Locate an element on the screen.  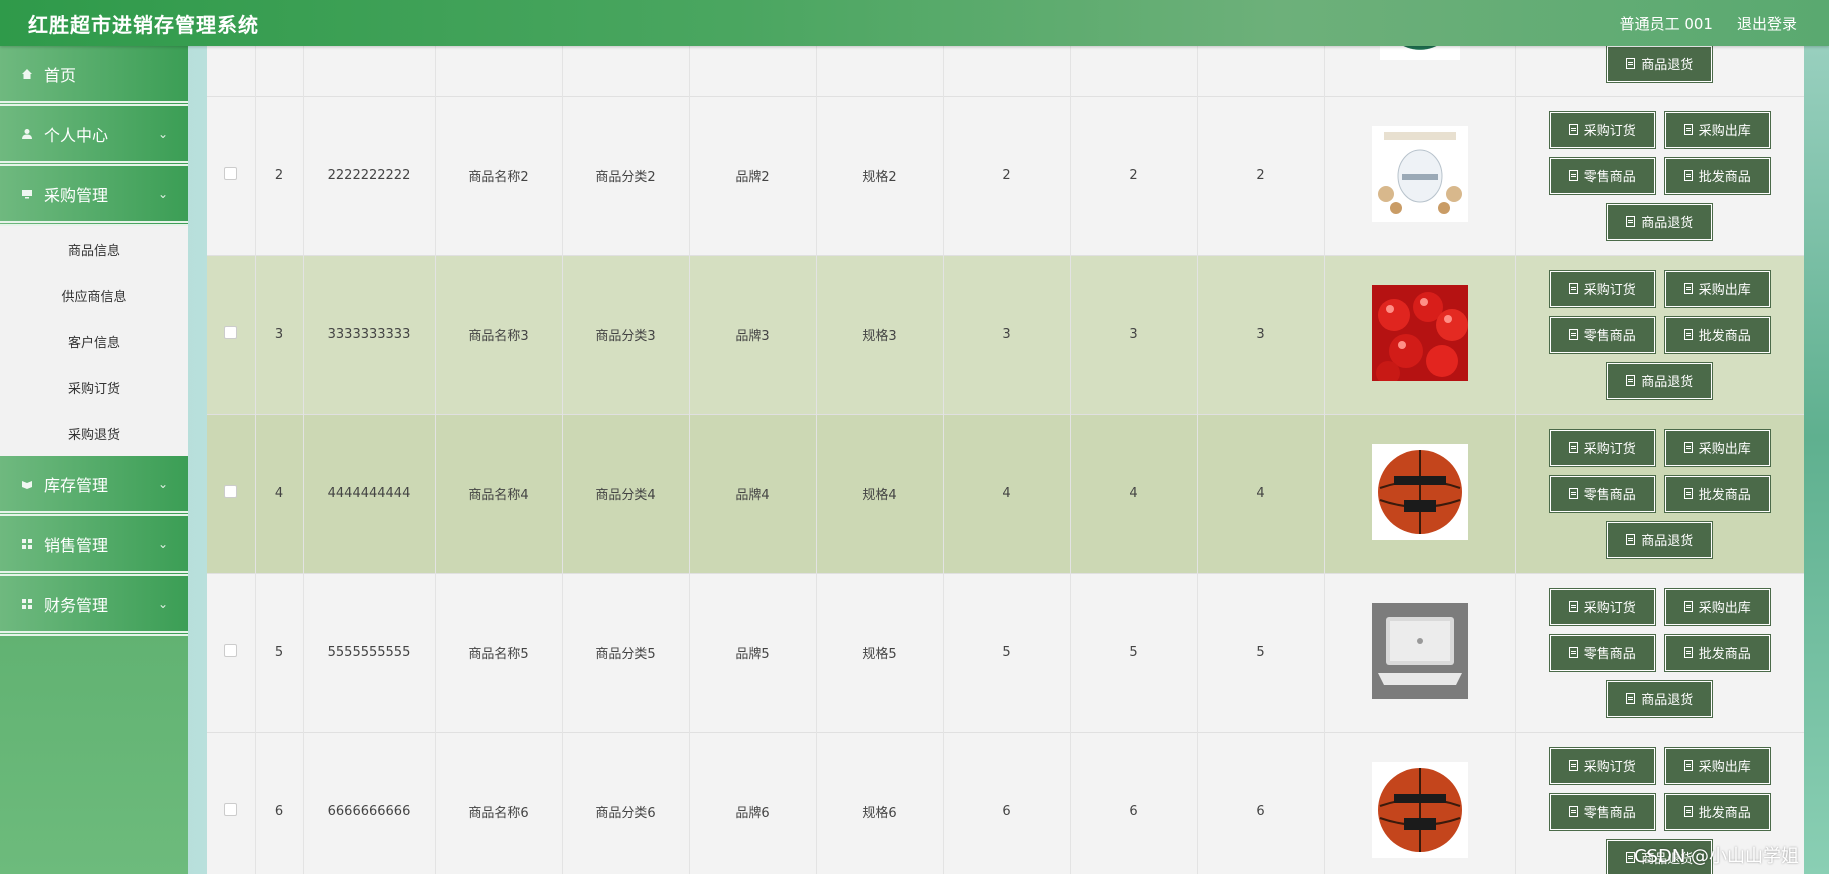
user-icon is located at coordinates (27, 134).